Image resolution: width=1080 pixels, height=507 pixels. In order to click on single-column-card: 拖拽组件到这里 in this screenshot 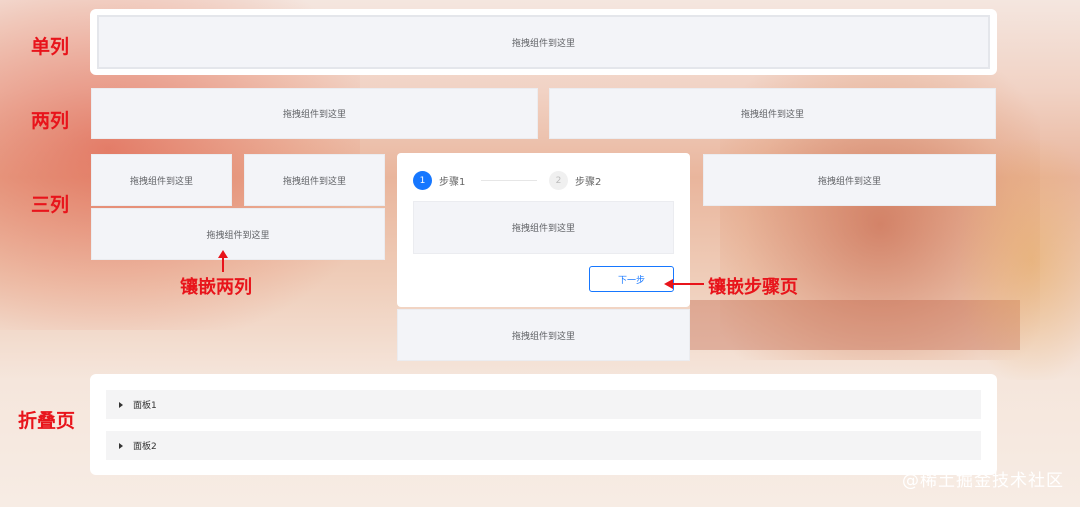, I will do `click(543, 42)`.